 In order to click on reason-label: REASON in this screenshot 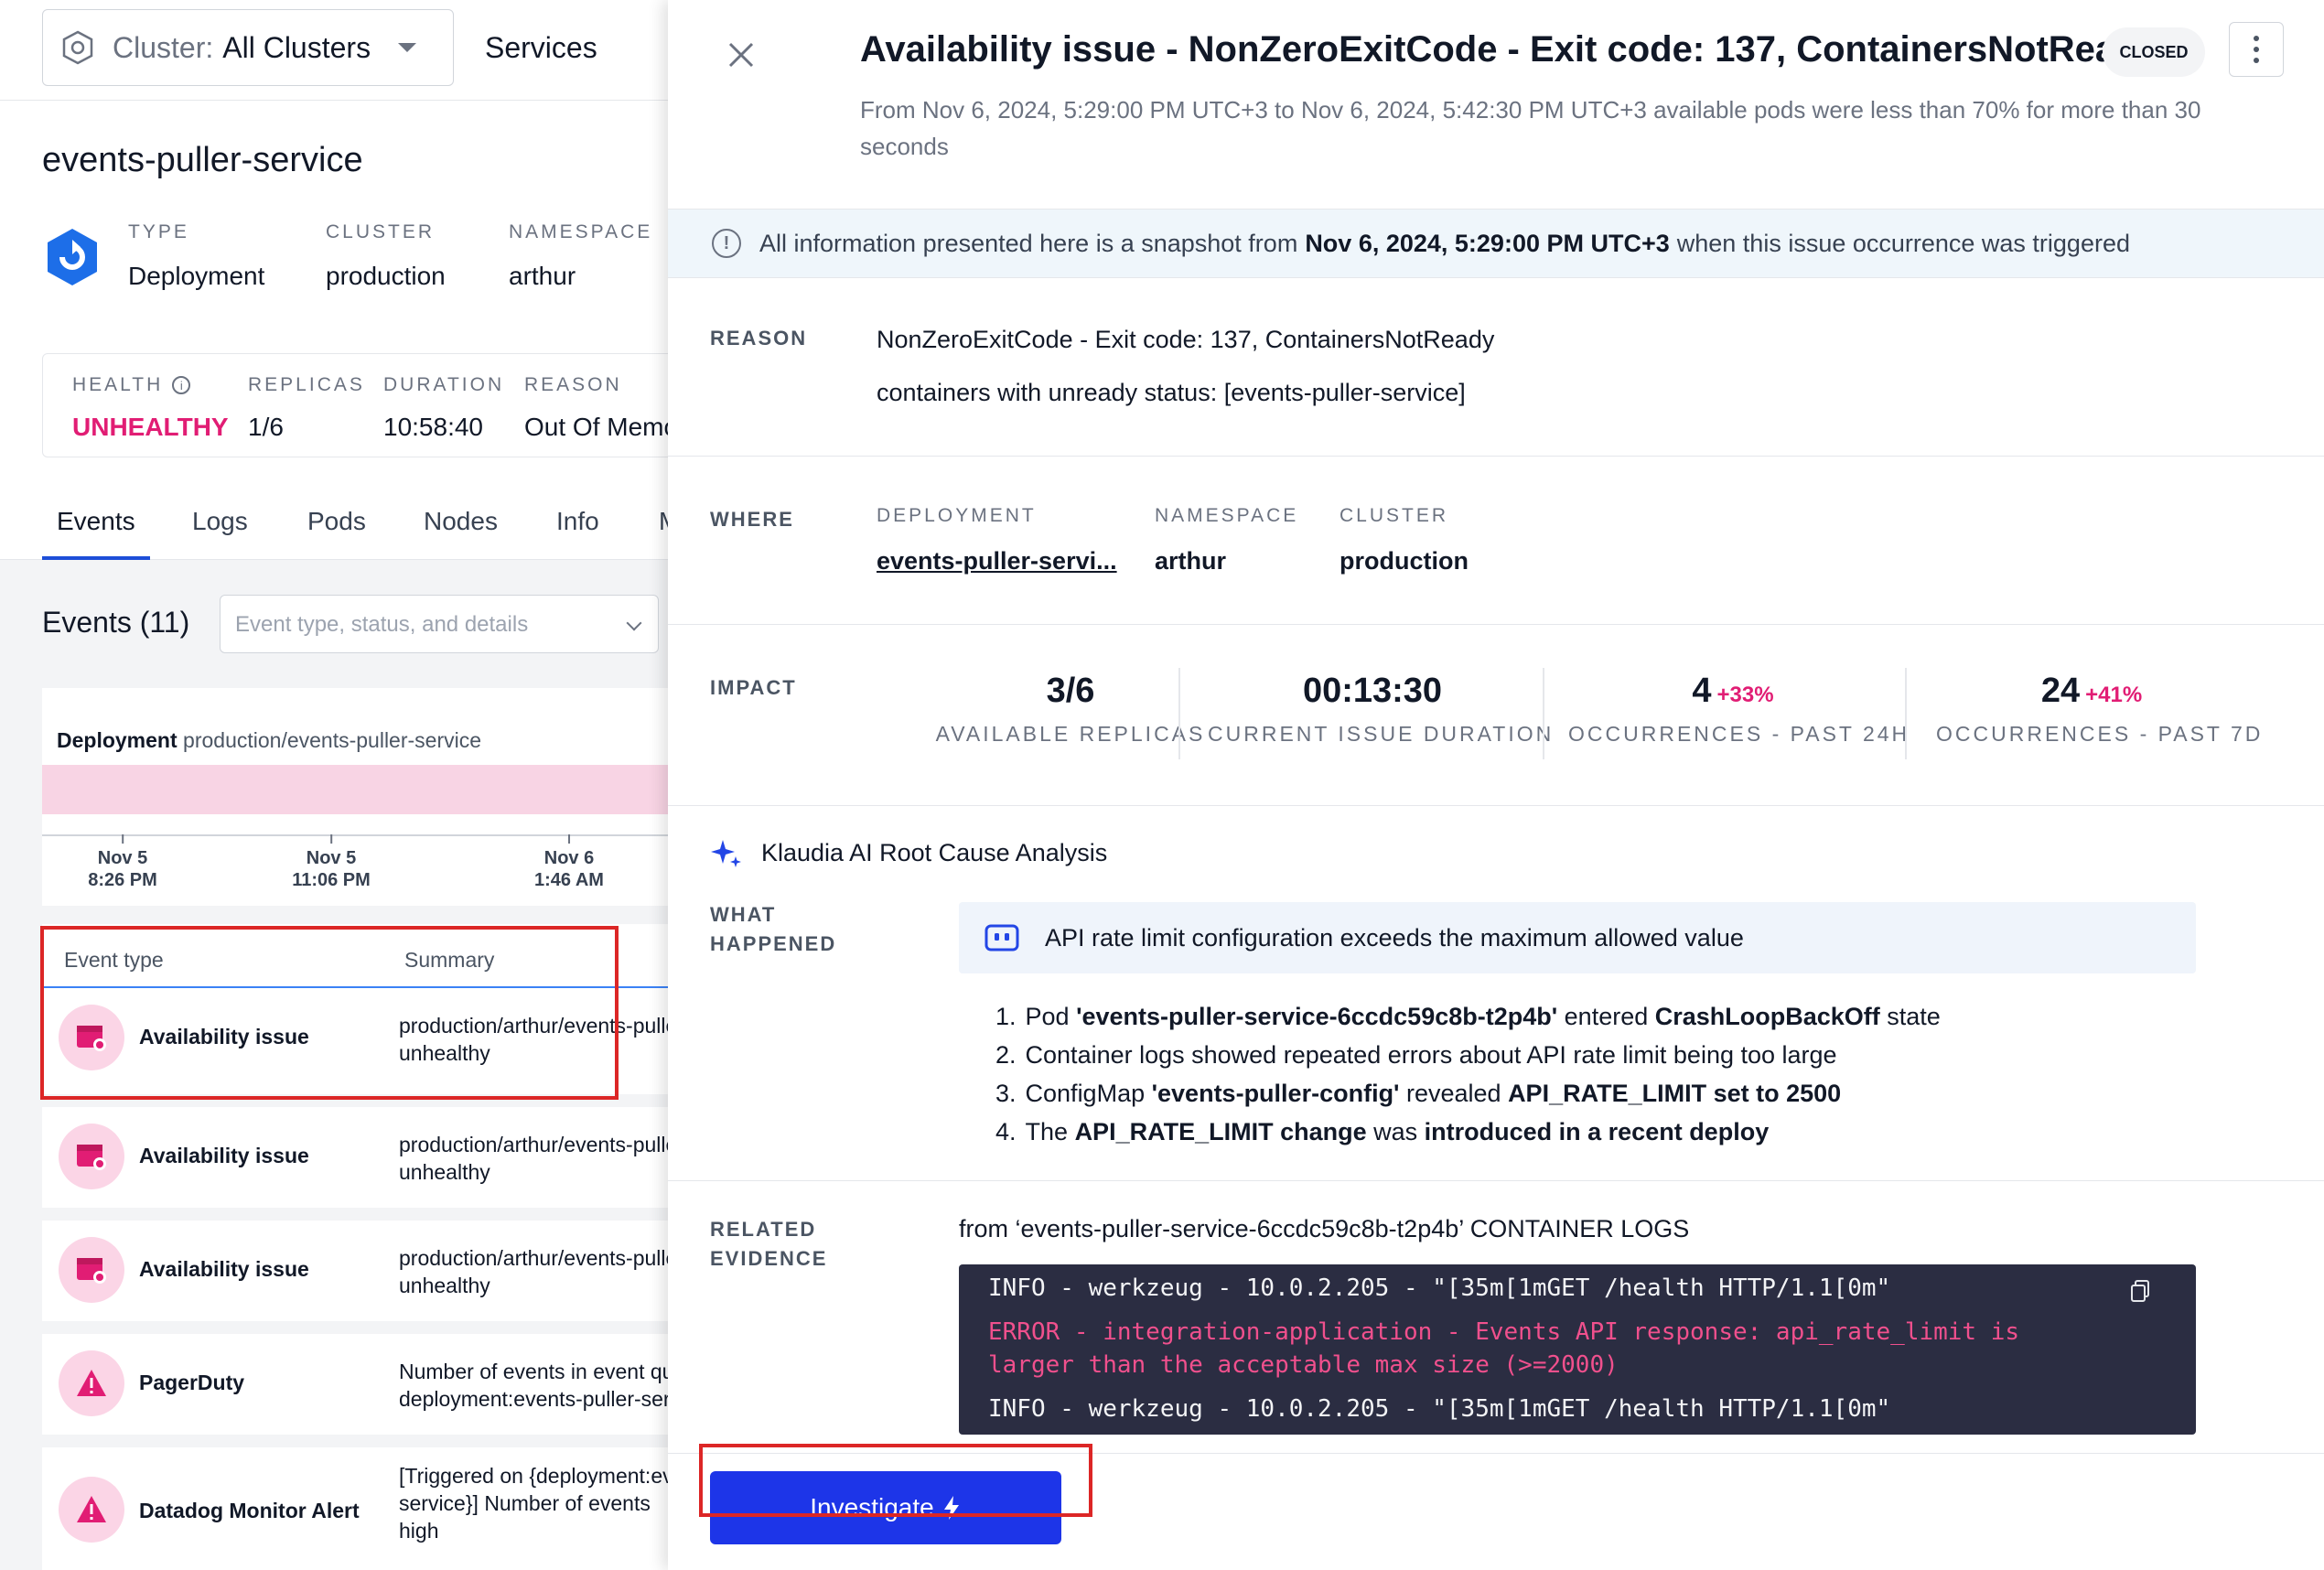, I will do `click(759, 338)`.